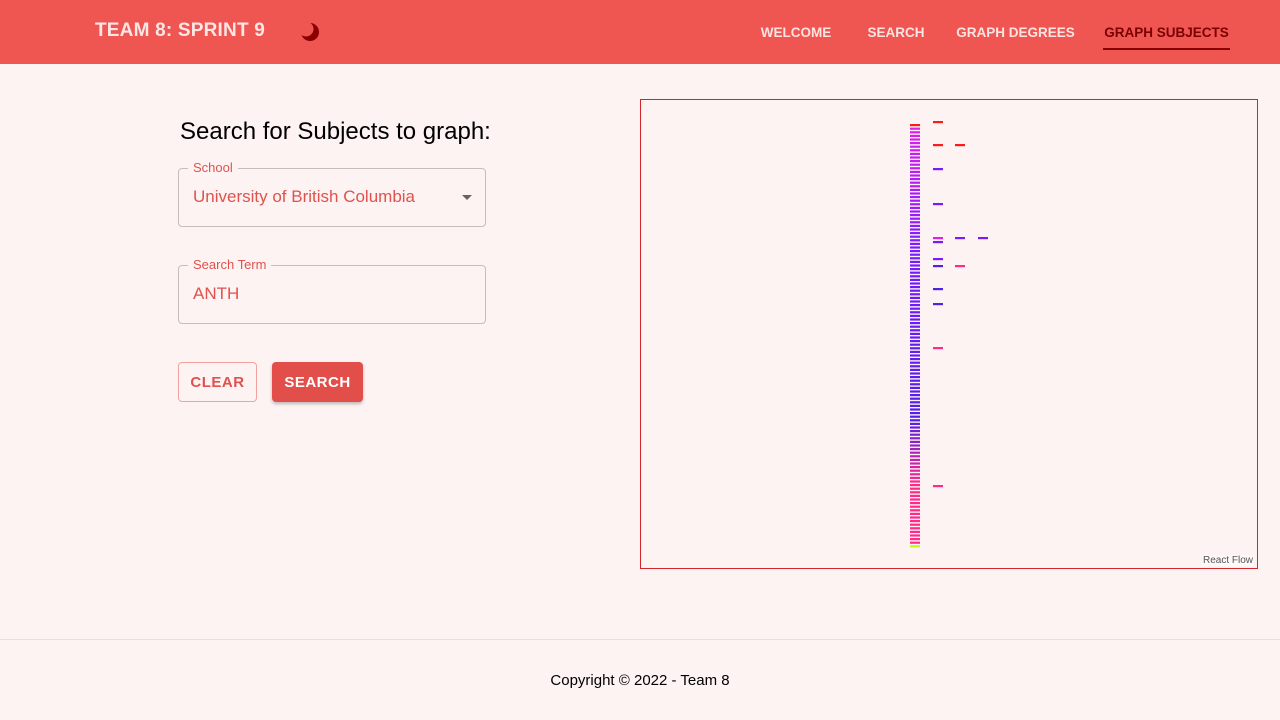  I want to click on school-select: School University of British Columbia, so click(332, 193).